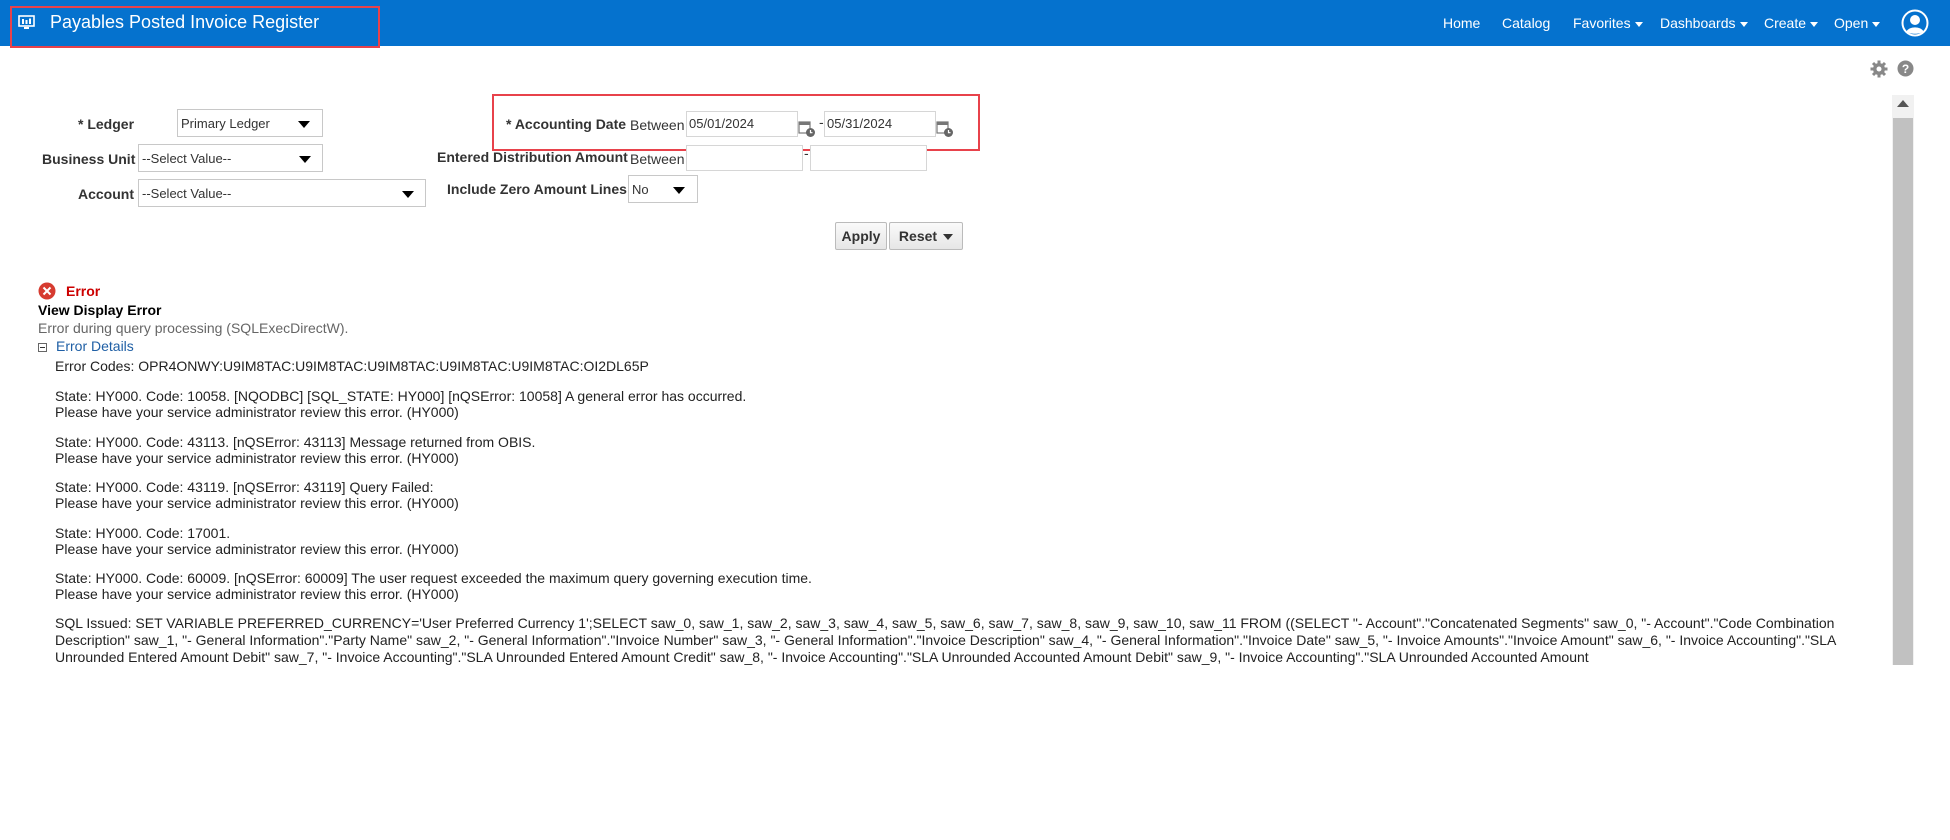 This screenshot has height=840, width=1950. Describe the element at coordinates (744, 158) in the screenshot. I see `distribution-amount-from-input` at that location.